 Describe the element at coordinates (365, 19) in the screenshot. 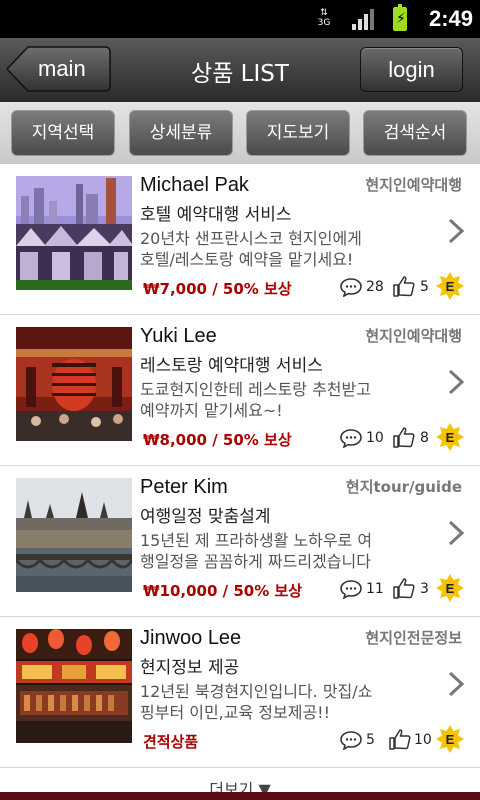

I see `signal-strength-icon` at that location.